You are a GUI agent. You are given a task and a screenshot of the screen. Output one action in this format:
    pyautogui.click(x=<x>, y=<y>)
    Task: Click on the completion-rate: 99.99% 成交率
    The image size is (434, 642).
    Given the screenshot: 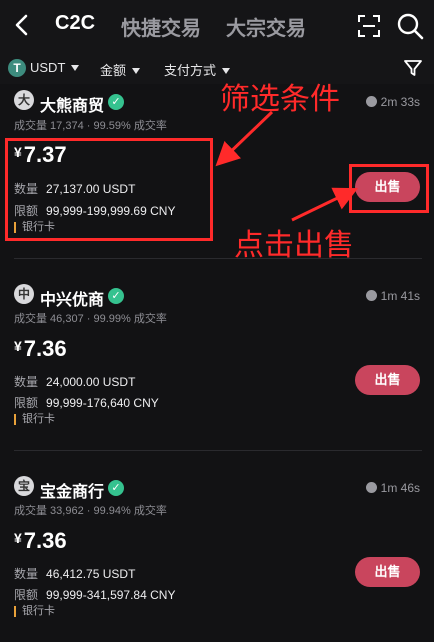 What is the action you would take?
    pyautogui.click(x=130, y=319)
    